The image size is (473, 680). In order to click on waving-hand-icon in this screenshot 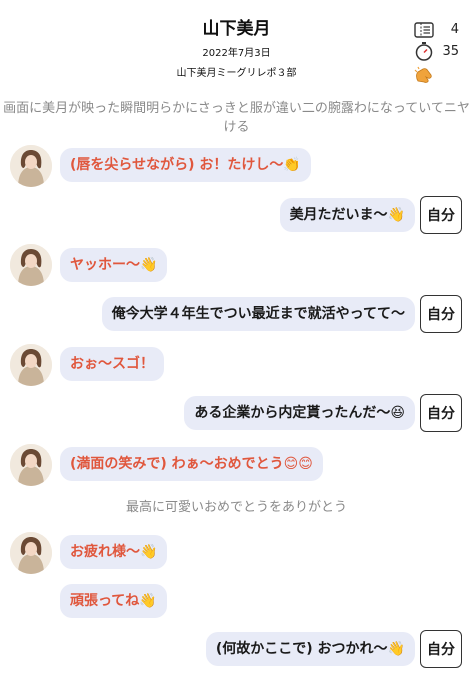, I will do `click(423, 74)`.